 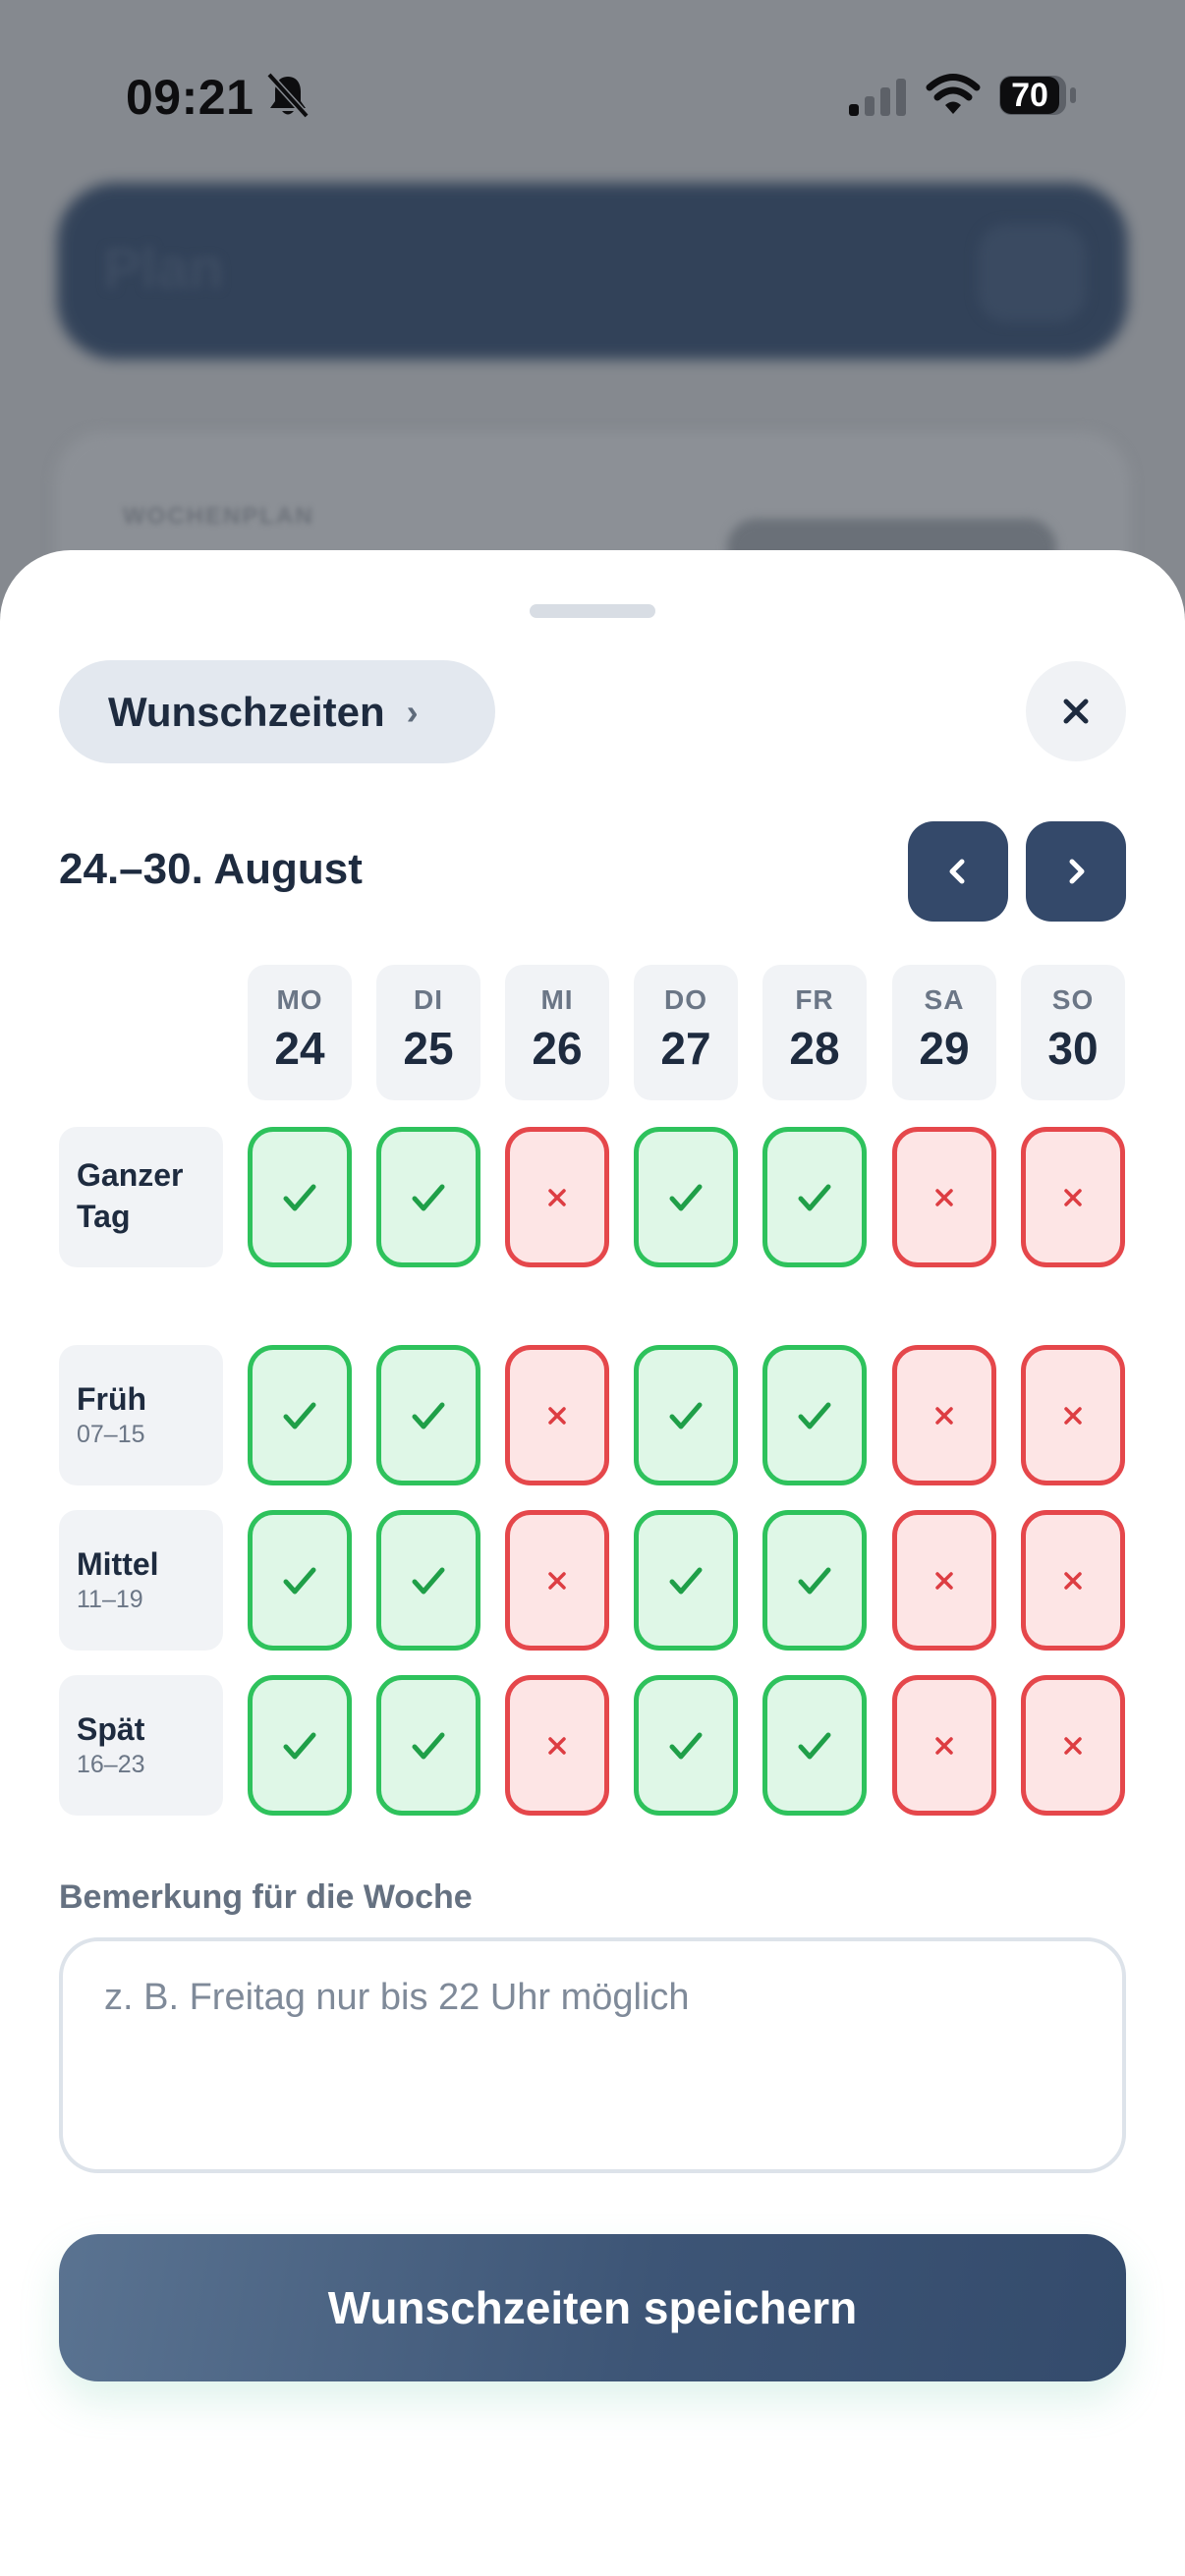 I want to click on chevron-right-icon, so click(x=1077, y=871).